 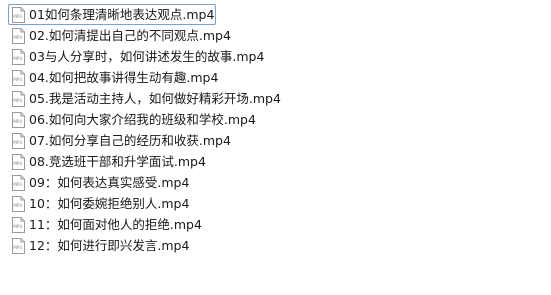 I want to click on file-item: MP4 11：如何面对他人的拒绝.mp4, so click(x=278, y=224).